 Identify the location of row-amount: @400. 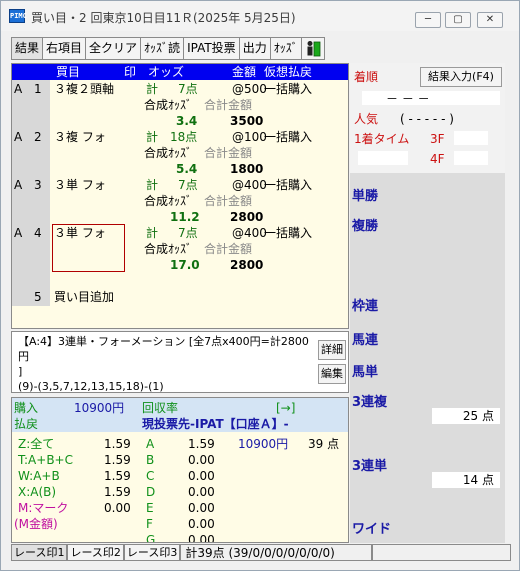
(249, 185).